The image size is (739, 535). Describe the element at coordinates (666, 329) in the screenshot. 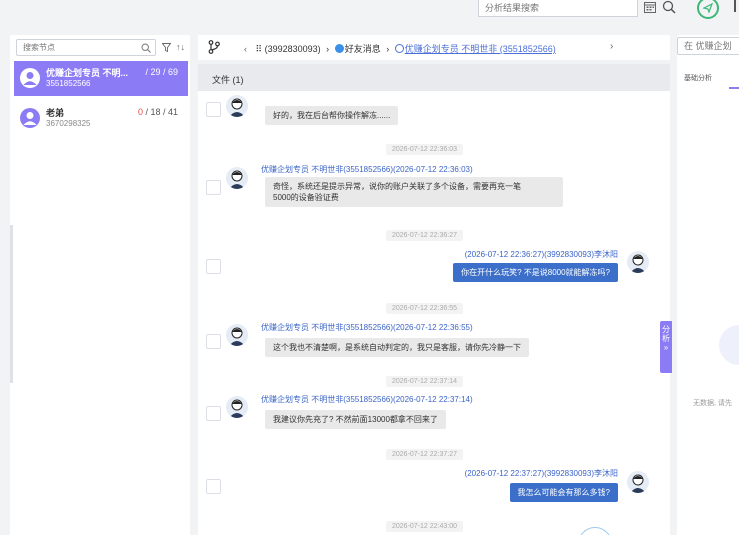

I see `analysis-tab-label: 分` at that location.